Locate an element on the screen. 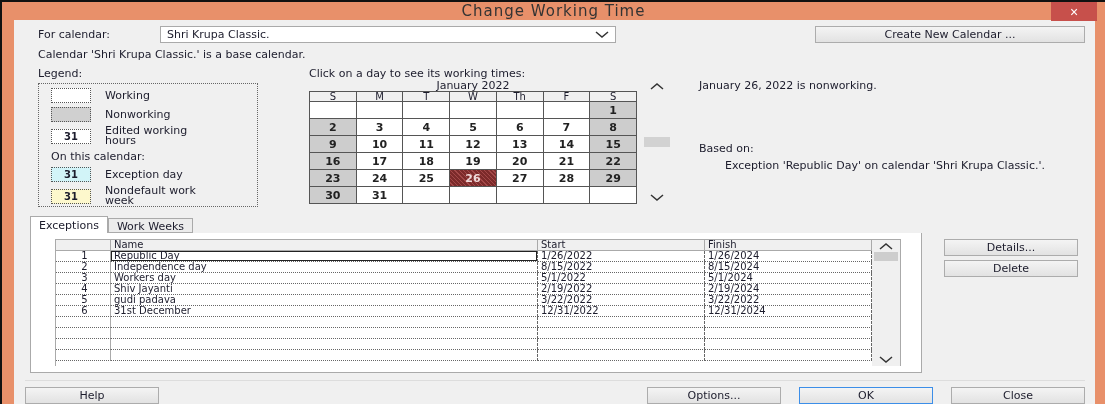 This screenshot has width=1105, height=404. month-title: January 2022 is located at coordinates (473, 86).